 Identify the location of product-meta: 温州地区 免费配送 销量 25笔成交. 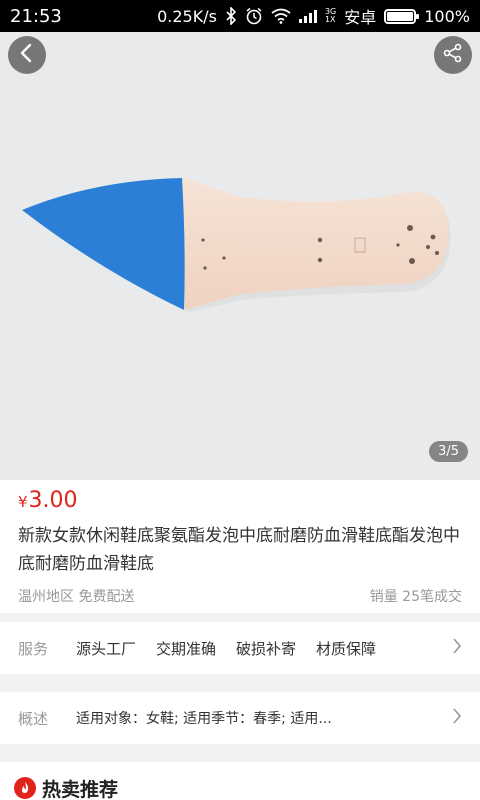
(240, 596).